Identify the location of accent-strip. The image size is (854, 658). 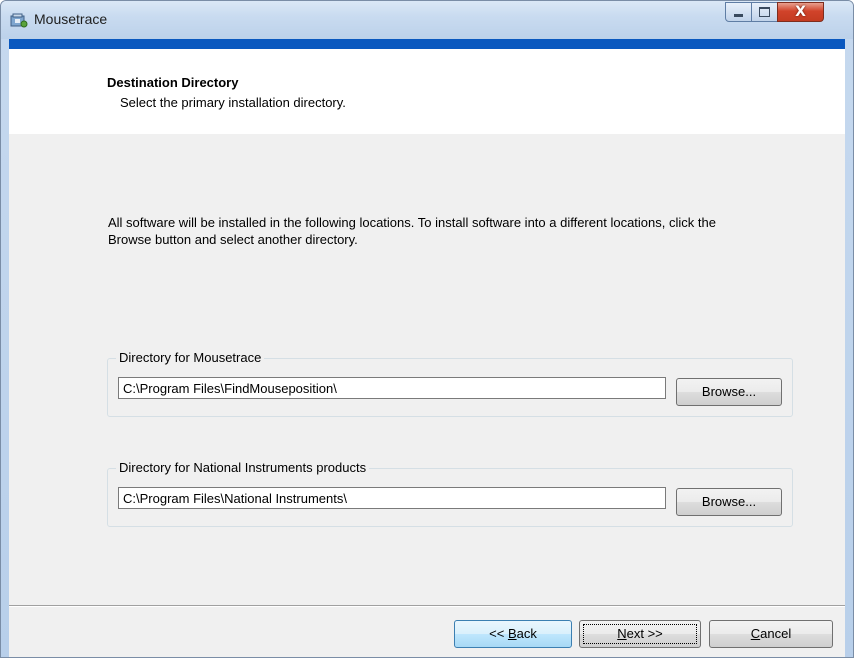
(427, 44).